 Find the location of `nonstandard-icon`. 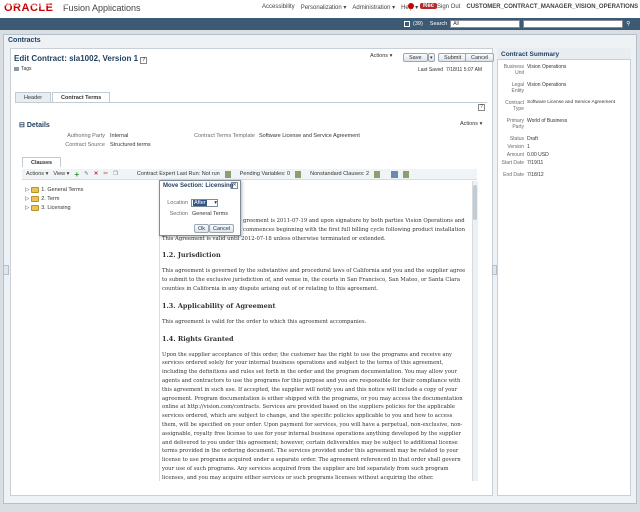

nonstandard-icon is located at coordinates (377, 174).